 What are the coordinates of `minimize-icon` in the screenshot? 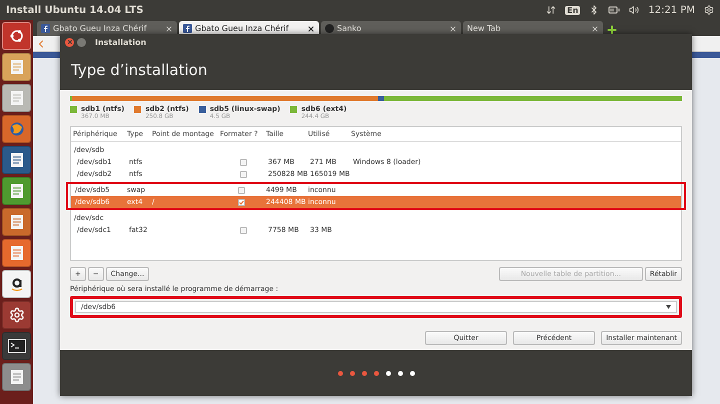 It's located at (81, 42).